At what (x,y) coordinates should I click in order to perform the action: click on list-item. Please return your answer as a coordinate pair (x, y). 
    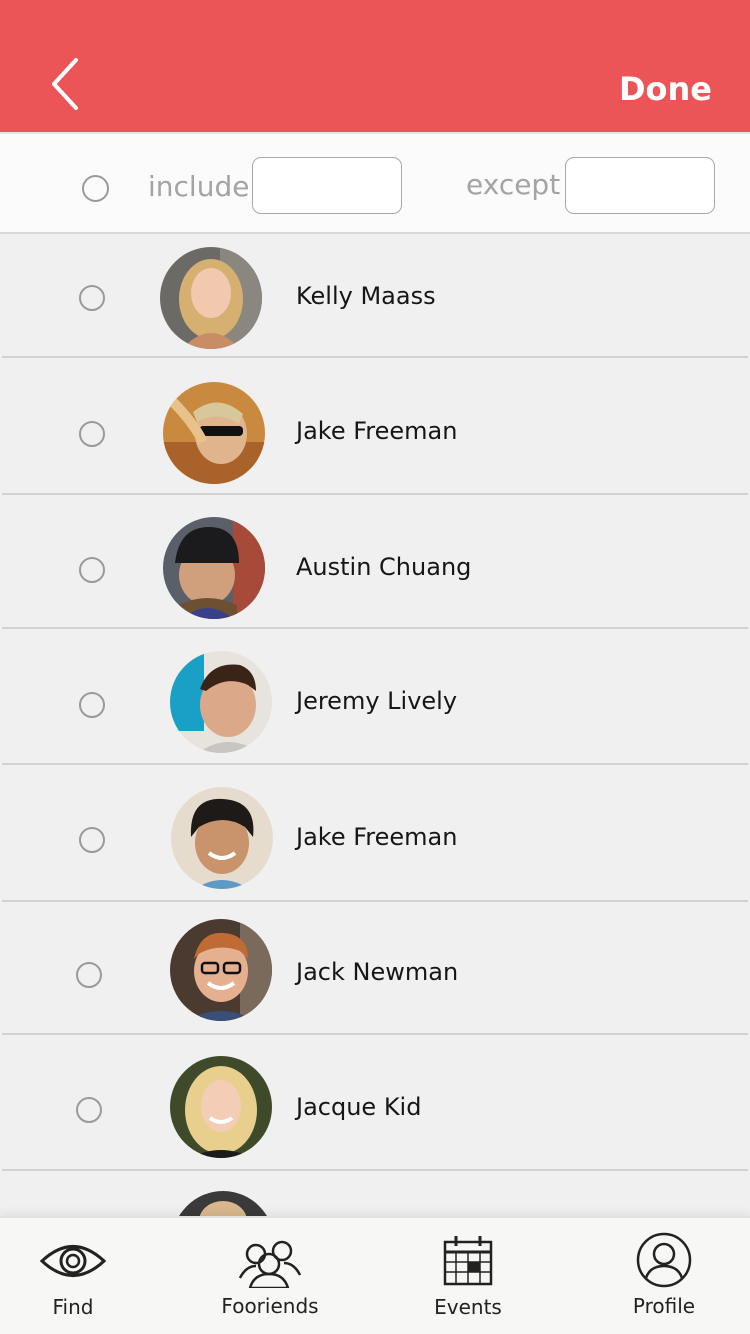
    Looking at the image, I should click on (375, 1193).